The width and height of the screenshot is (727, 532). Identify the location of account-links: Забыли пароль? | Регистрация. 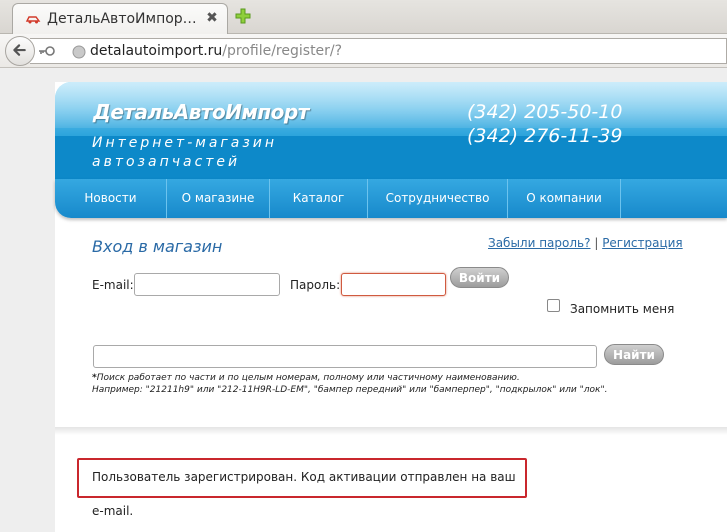
(585, 243).